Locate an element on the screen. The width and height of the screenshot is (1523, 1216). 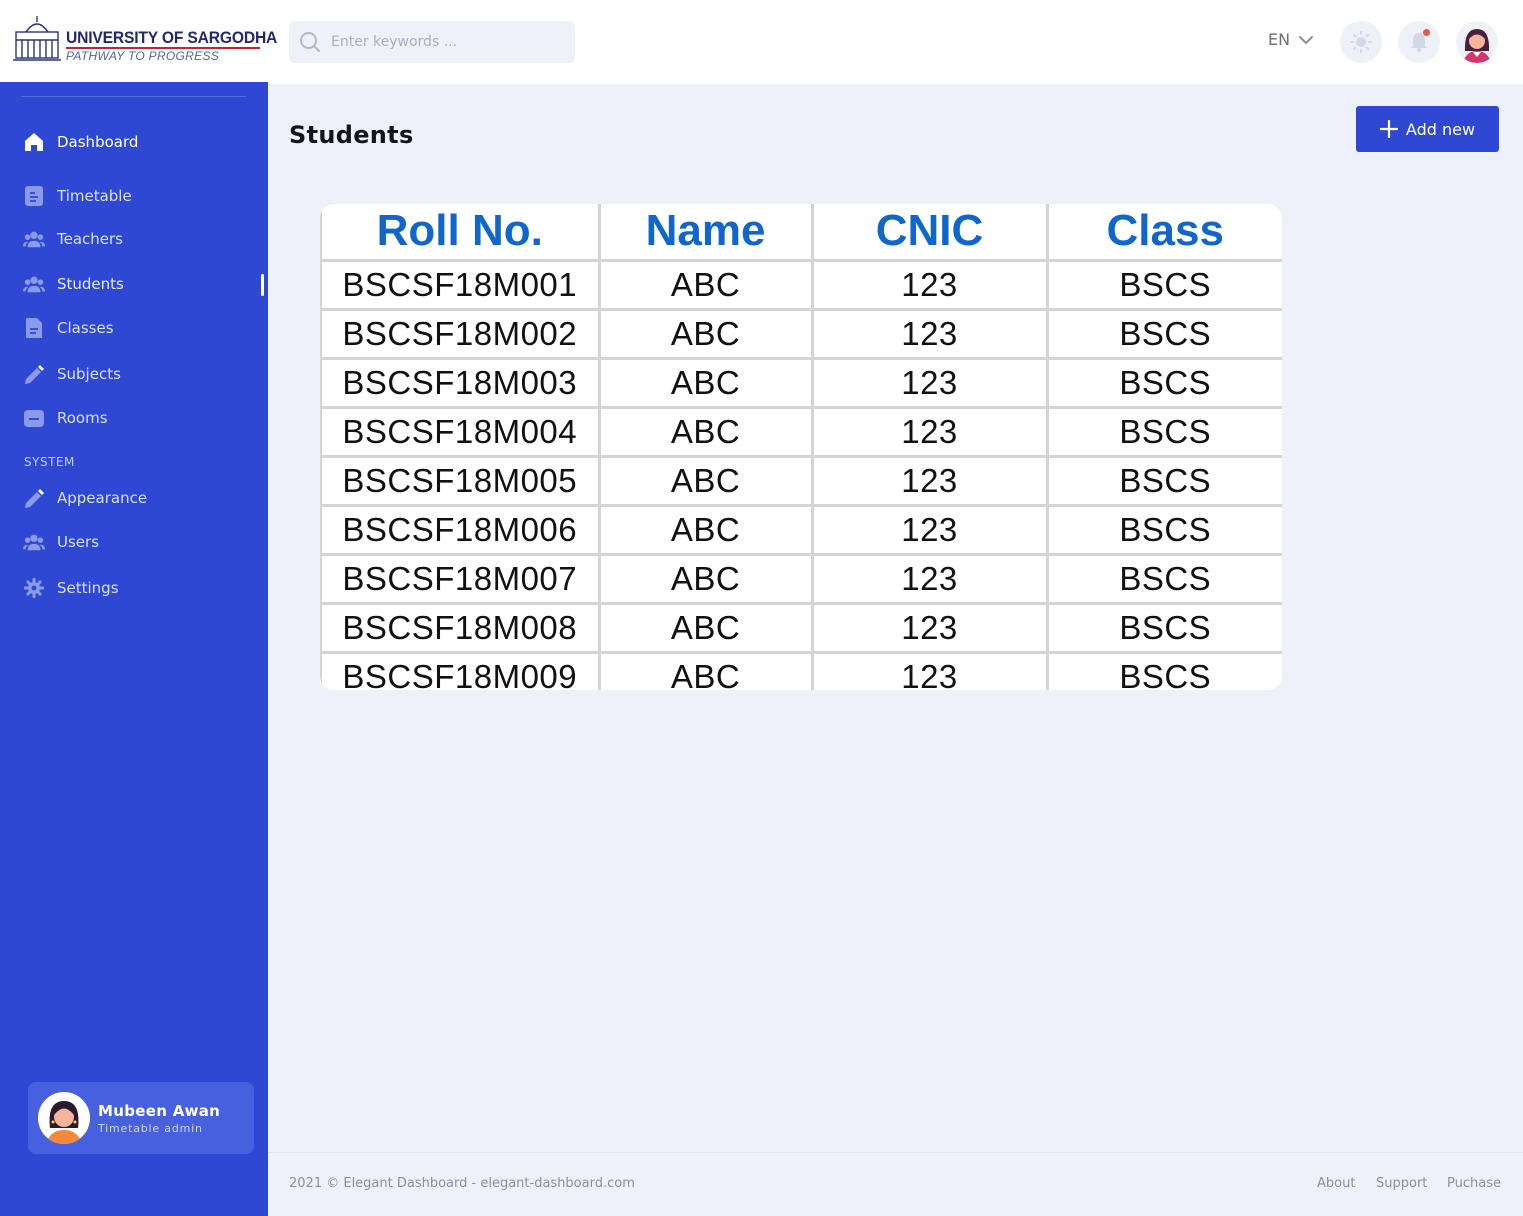
cell-roll-no: BSCSF18M003 is located at coordinates (460, 382).